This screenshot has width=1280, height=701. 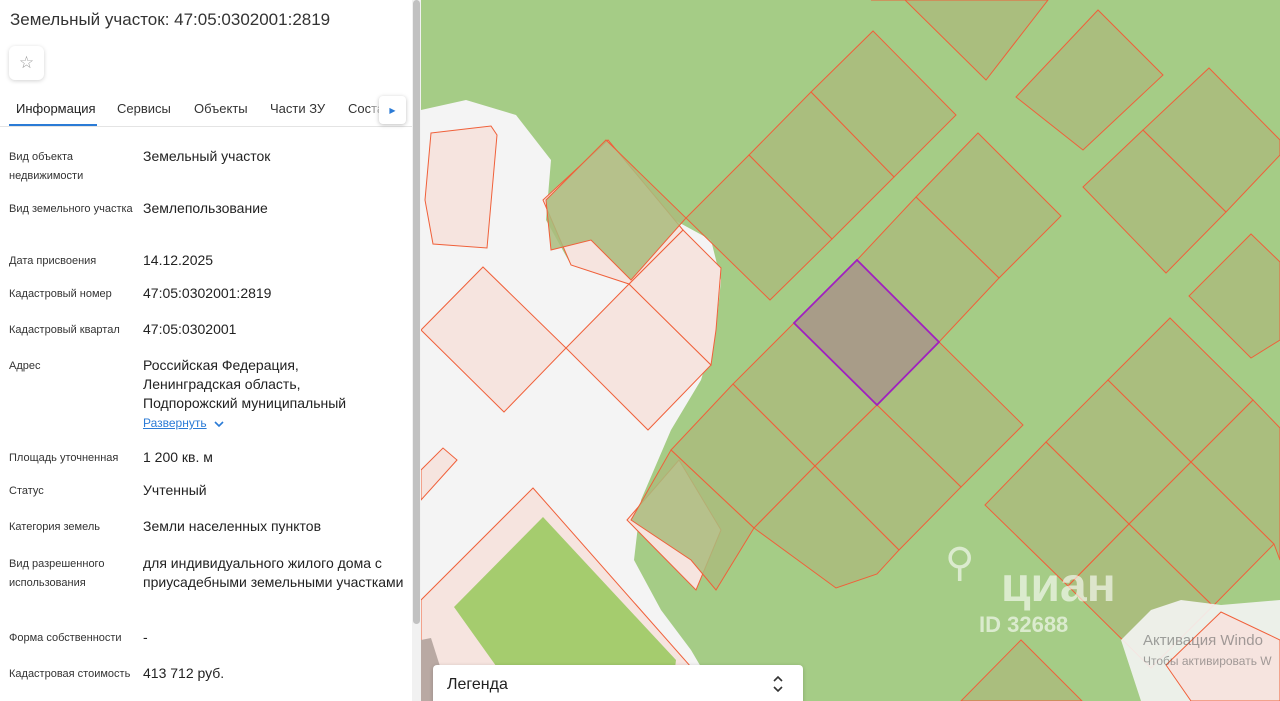 I want to click on field-label-area: Площадь уточненная, so click(x=64, y=458).